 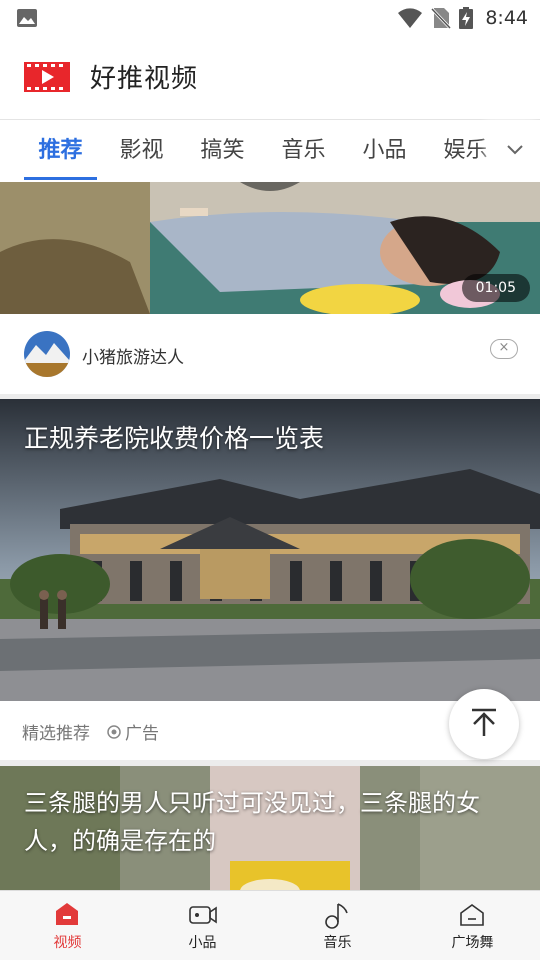 What do you see at coordinates (410, 18) in the screenshot?
I see `wifi-icon` at bounding box center [410, 18].